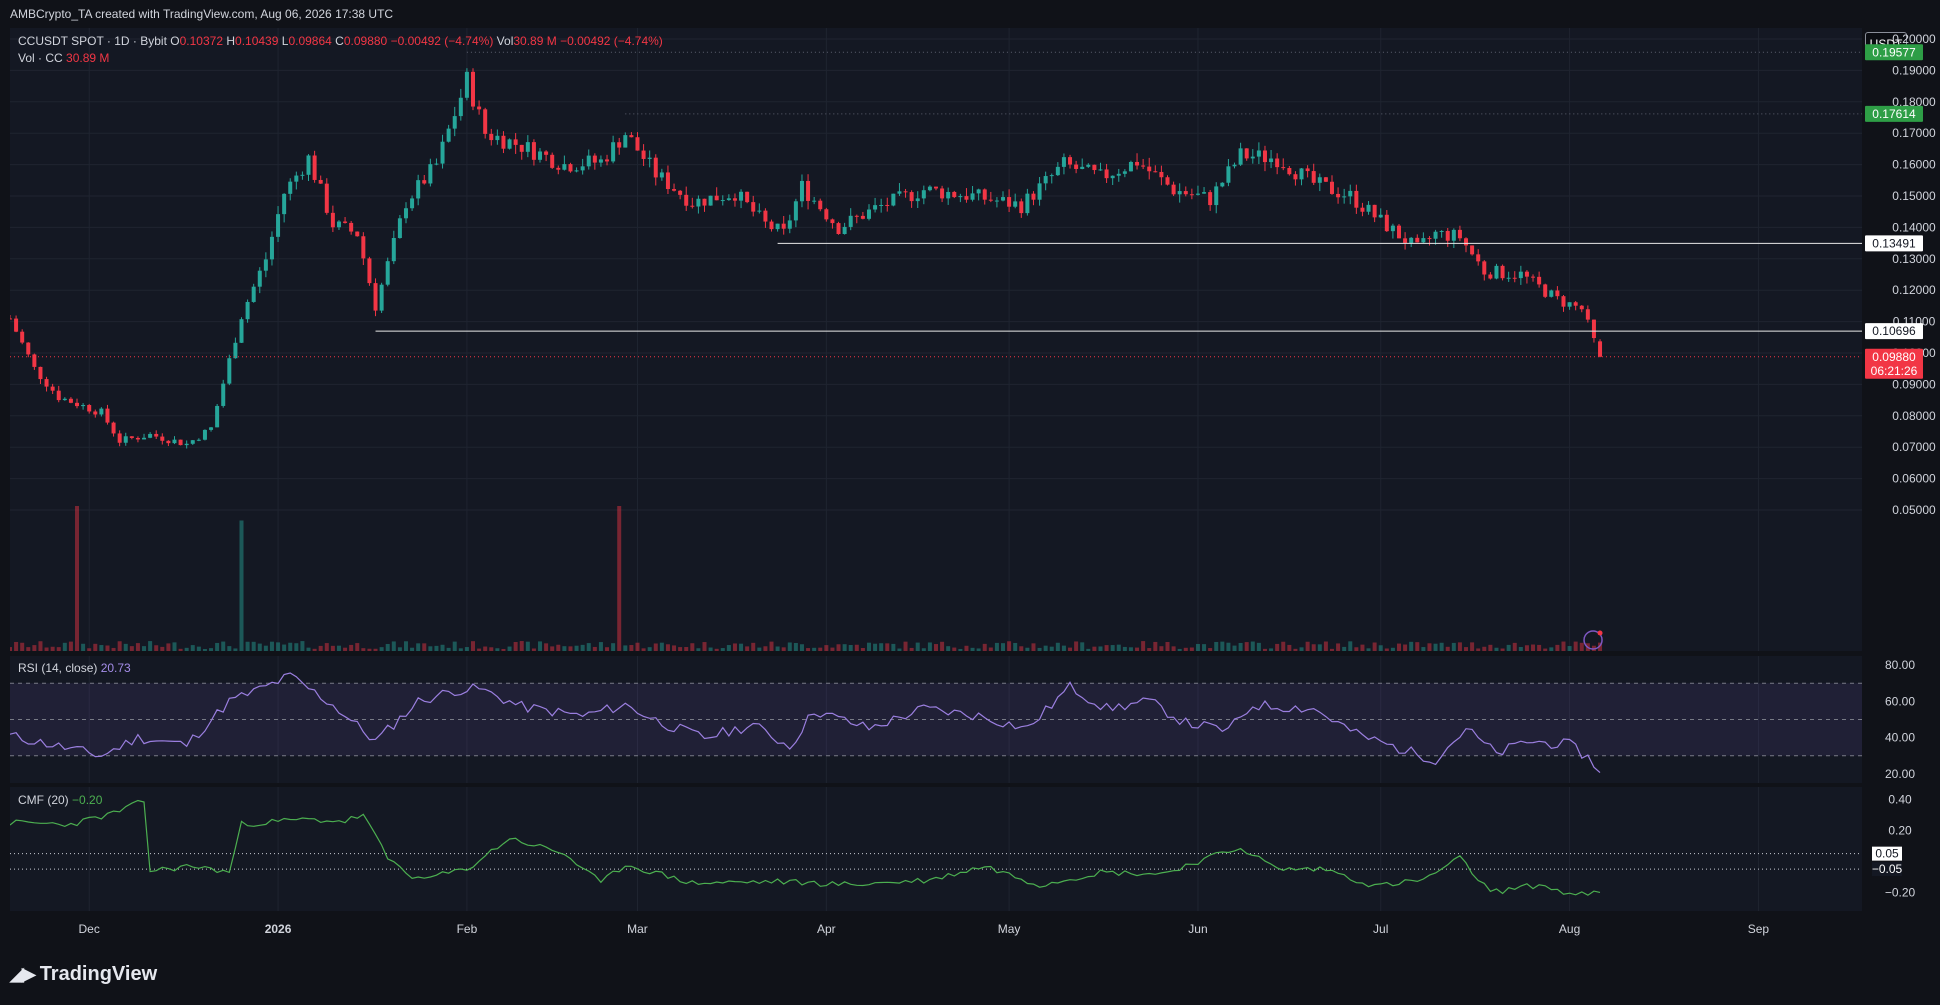 The width and height of the screenshot is (1940, 1005). I want to click on cmf-label: CMF (20), so click(43, 800).